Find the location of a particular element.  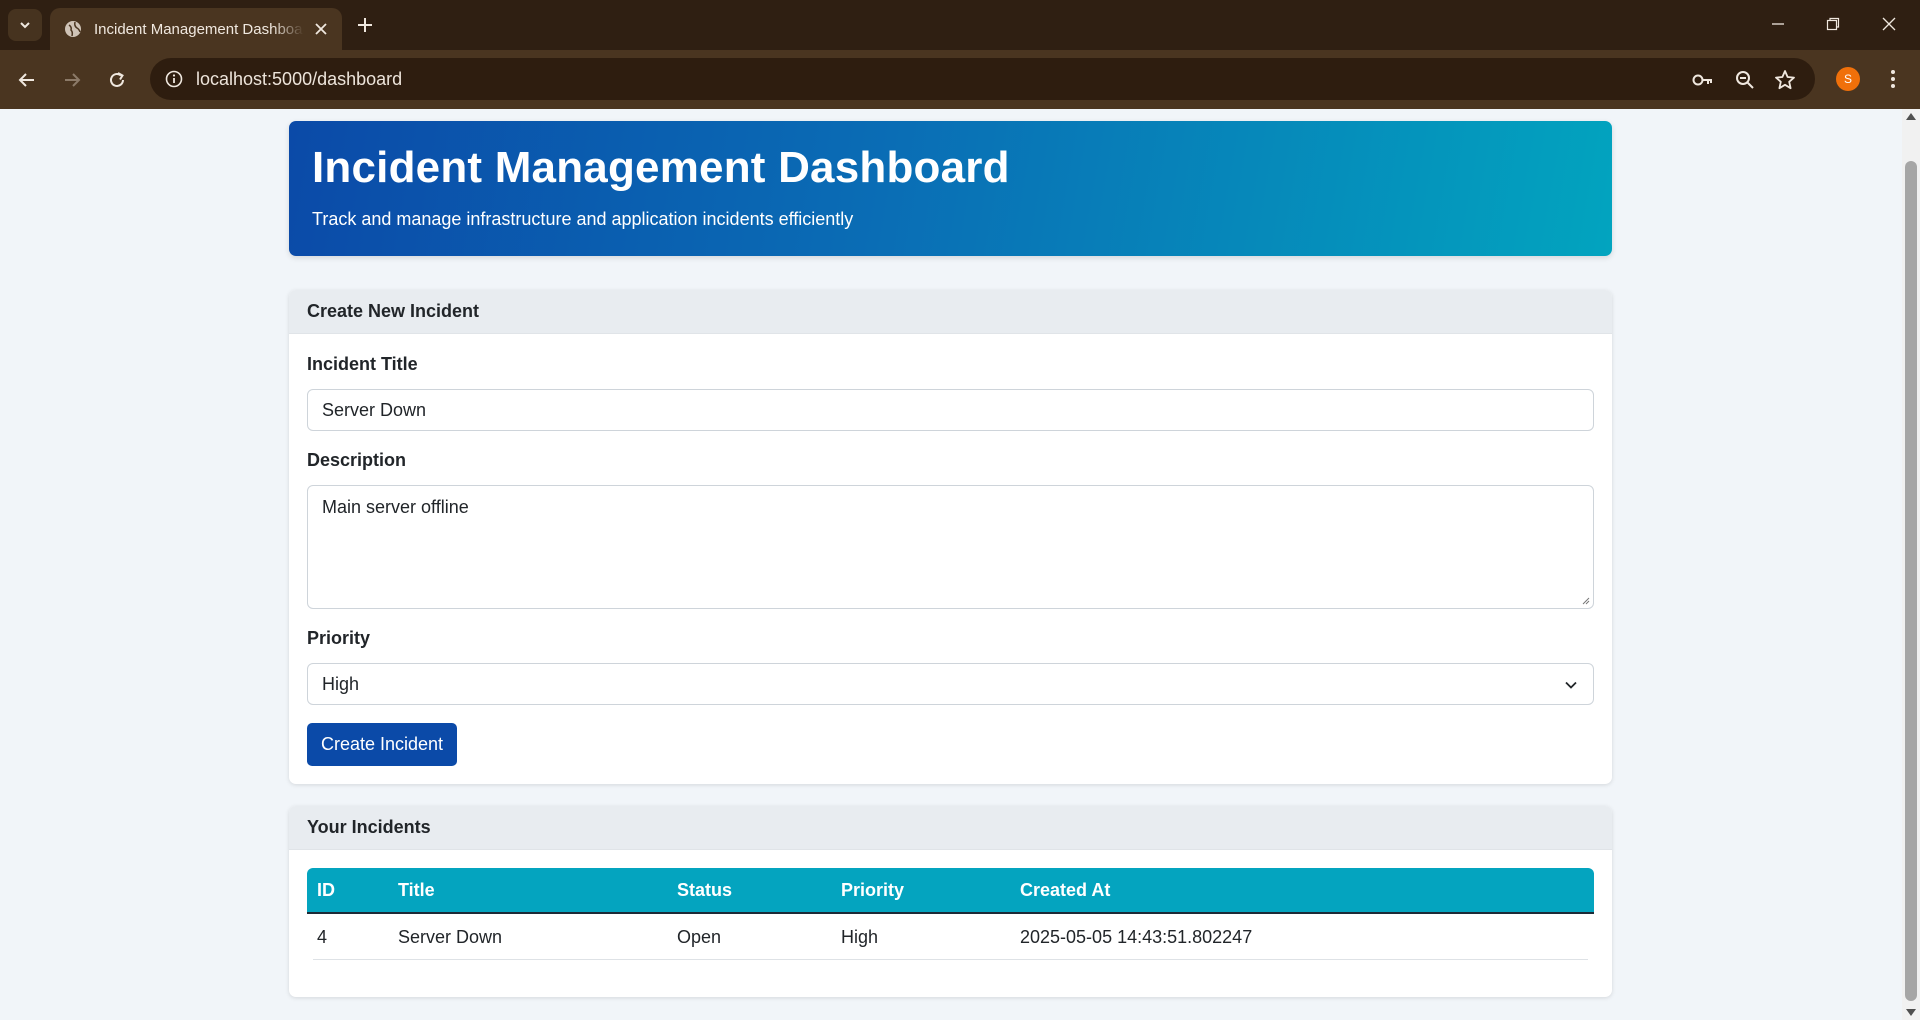

scroll-up-arrow-icon is located at coordinates (1911, 116).